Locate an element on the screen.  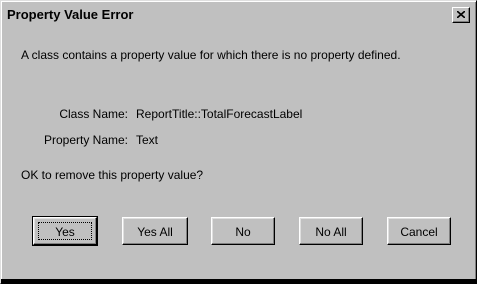
property-name-label: Property Name: is located at coordinates (85, 140).